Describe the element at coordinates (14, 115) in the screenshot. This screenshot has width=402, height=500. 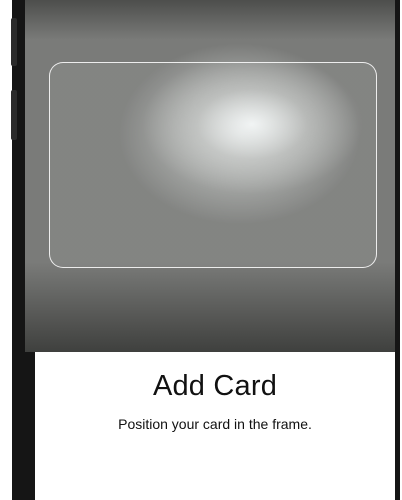
I see `volume-down-button` at that location.